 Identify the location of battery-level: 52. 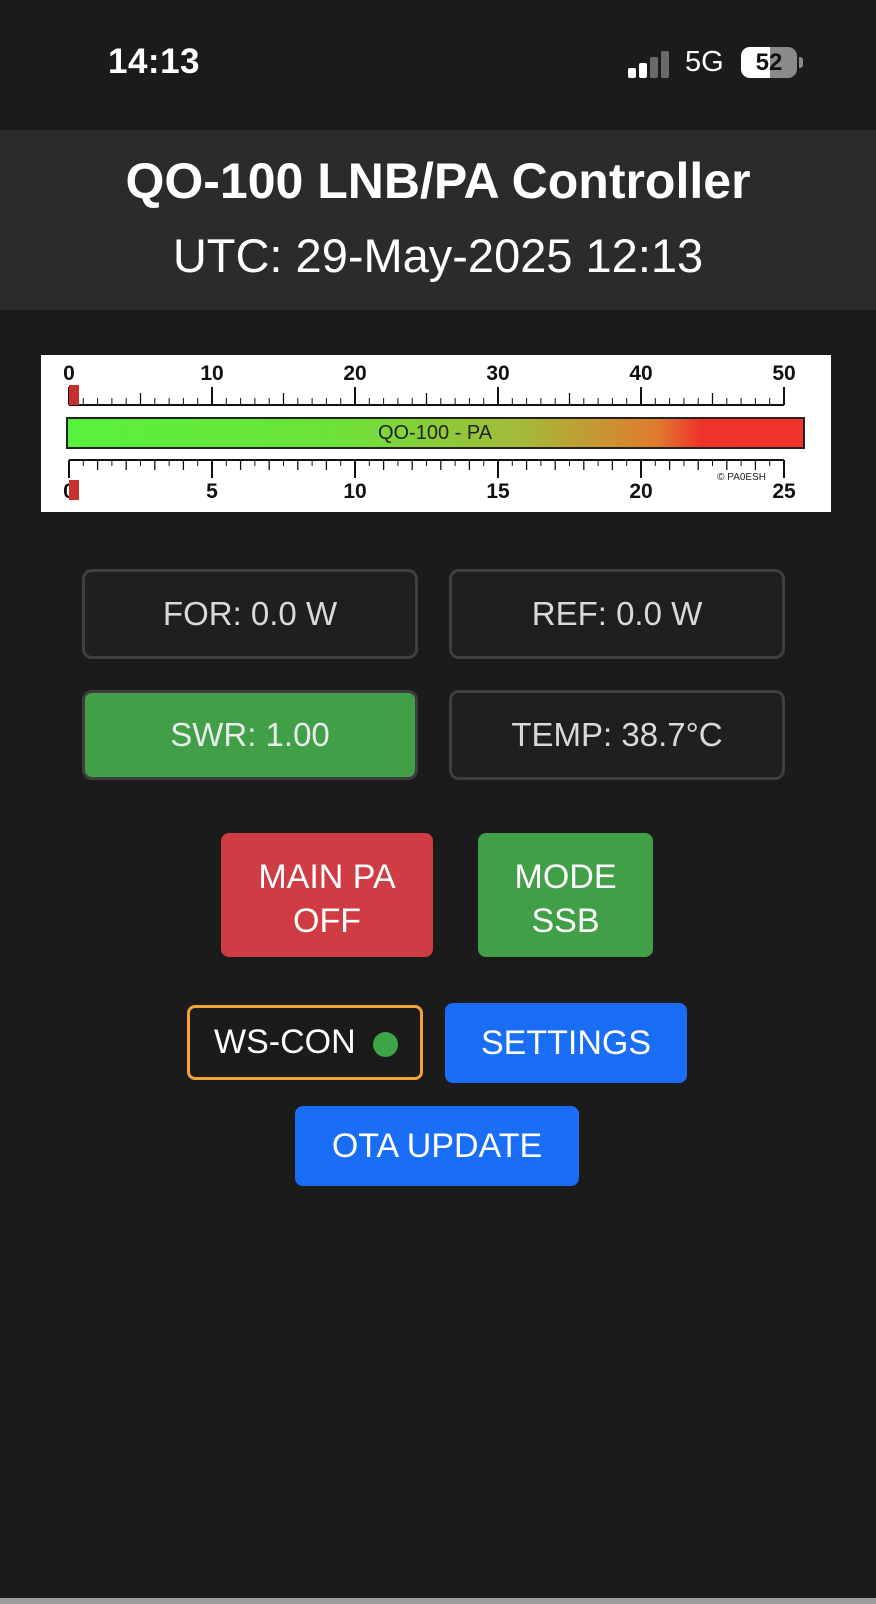
(769, 62).